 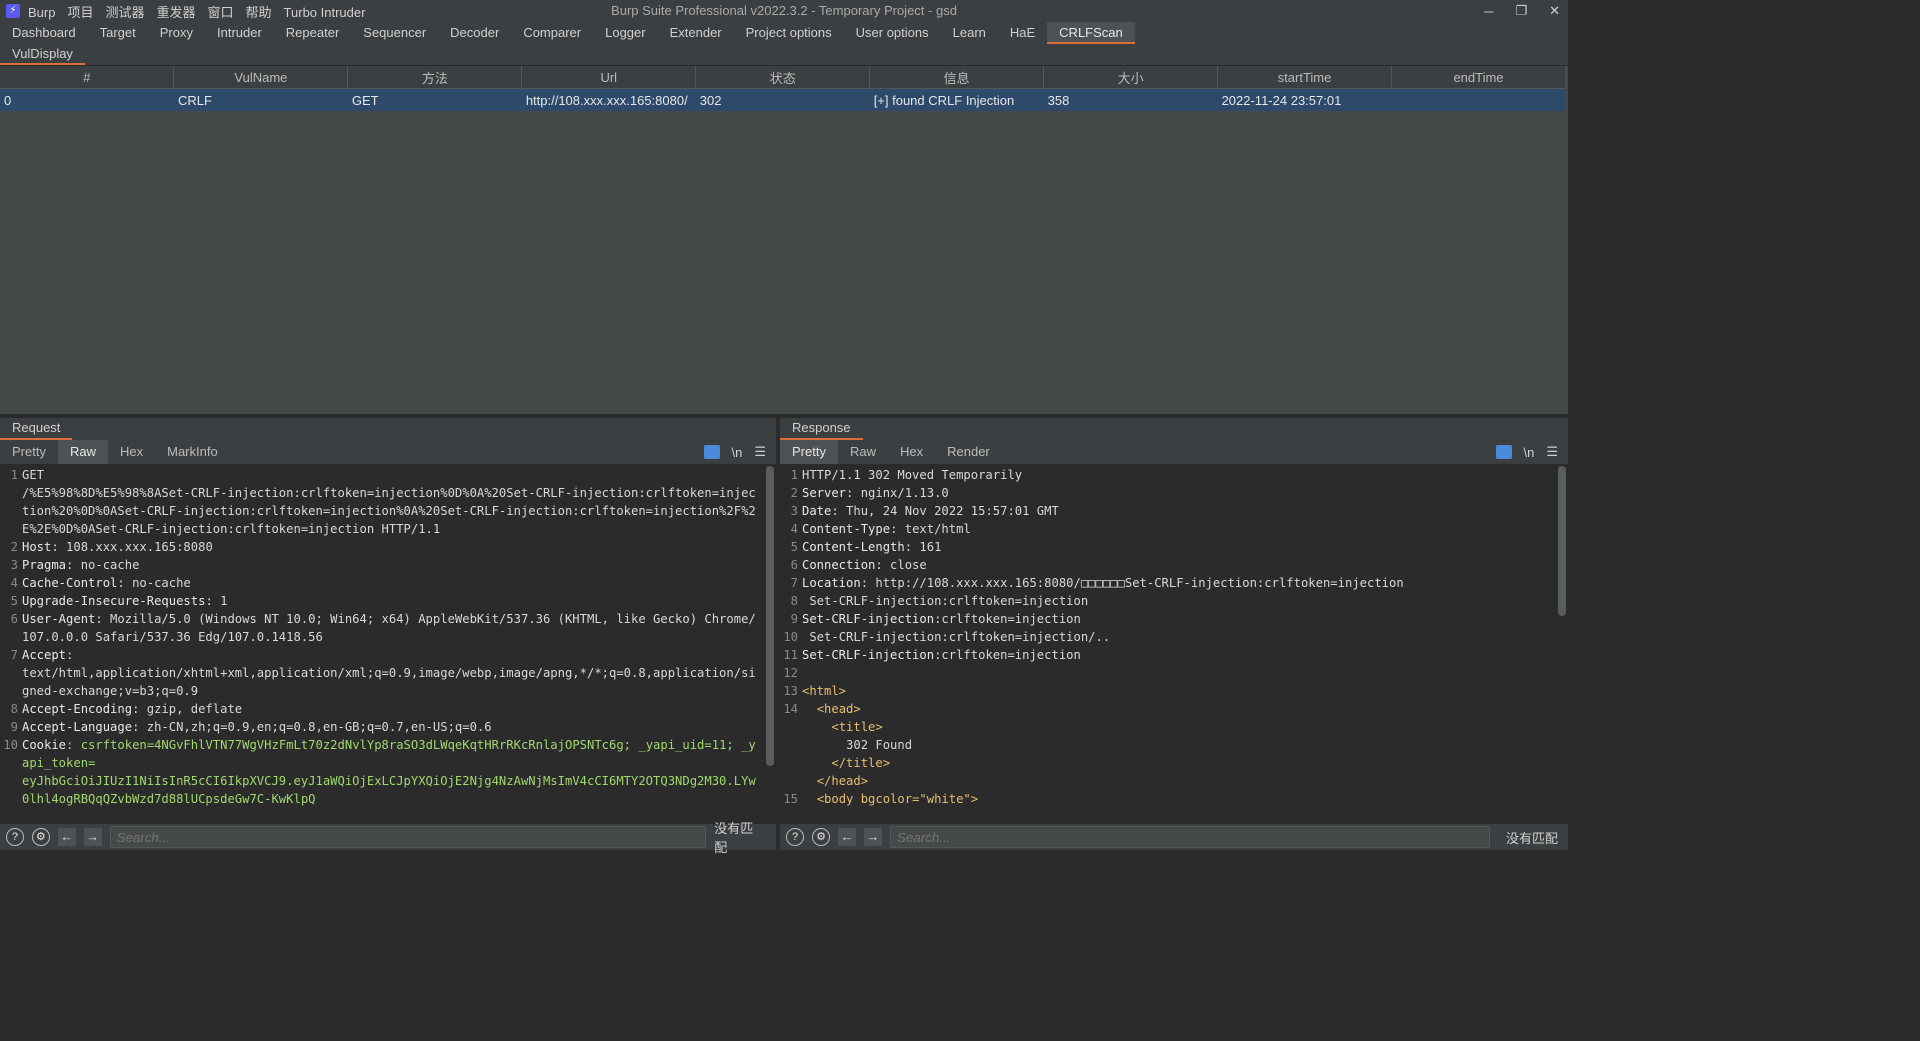 What do you see at coordinates (1554, 11) in the screenshot?
I see `close-icon: ✕` at bounding box center [1554, 11].